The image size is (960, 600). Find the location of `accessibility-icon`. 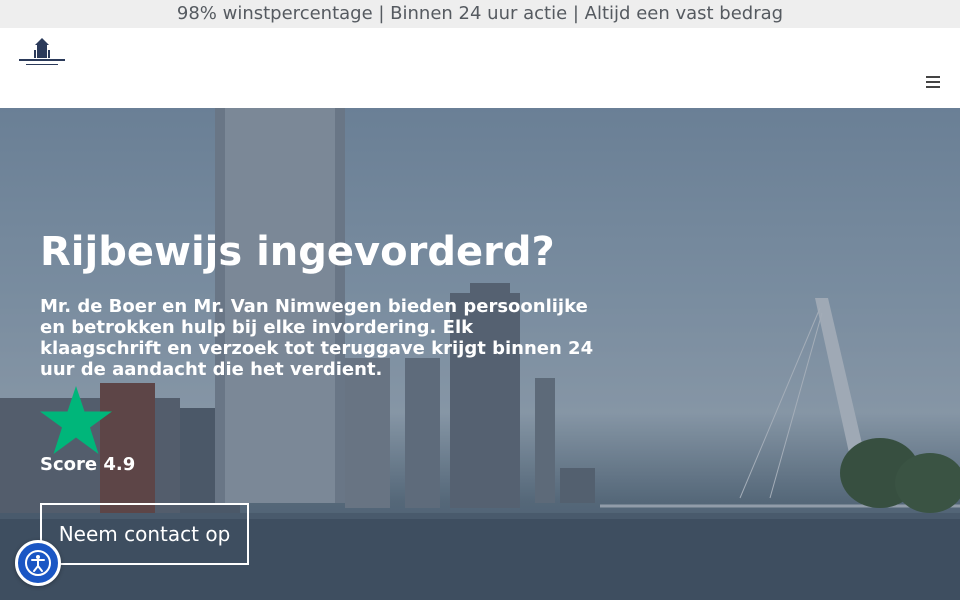

accessibility-icon is located at coordinates (38, 563).